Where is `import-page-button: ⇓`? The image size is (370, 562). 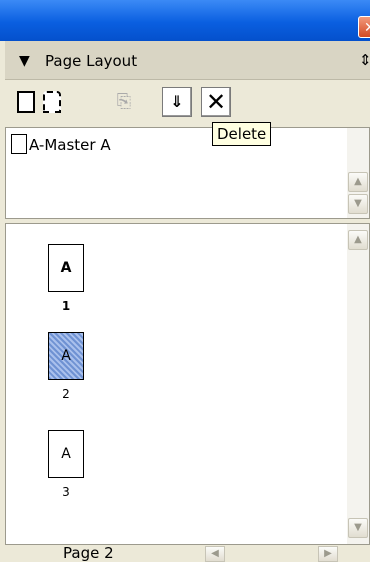 import-page-button: ⇓ is located at coordinates (177, 102).